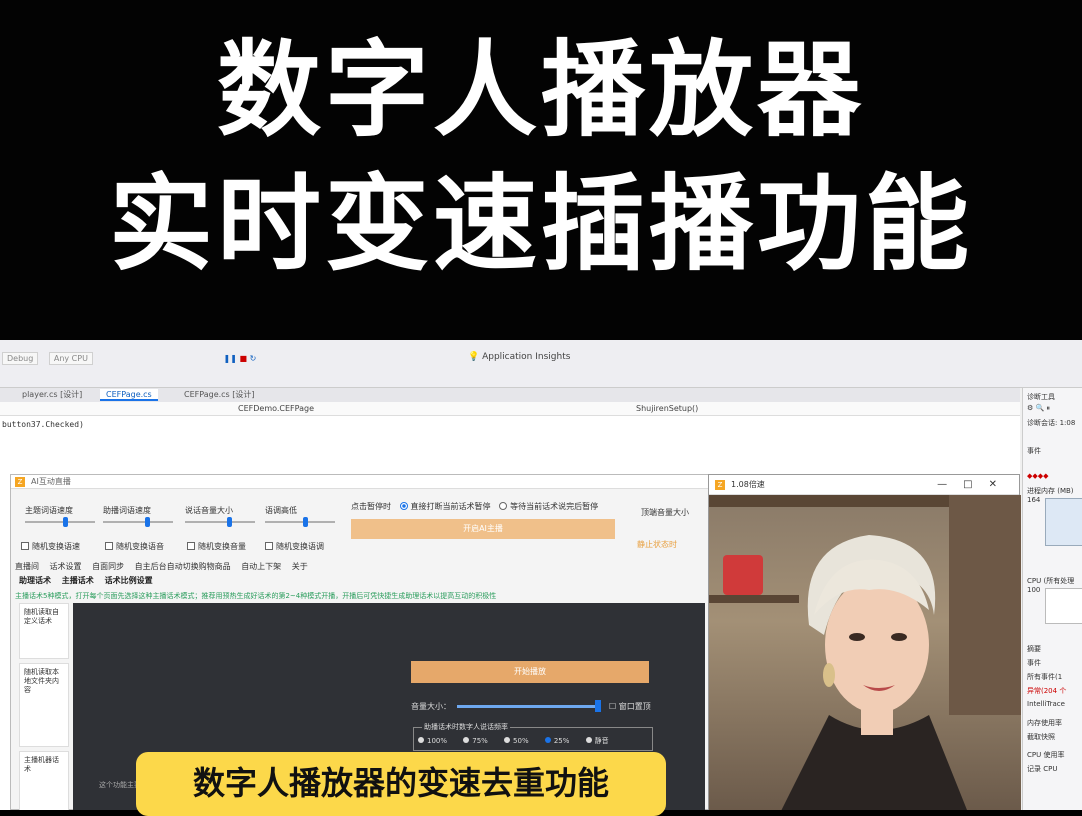 The width and height of the screenshot is (1082, 816). I want to click on script-tabs: 助理话术 主播话术 话术比例设置, so click(90, 580).